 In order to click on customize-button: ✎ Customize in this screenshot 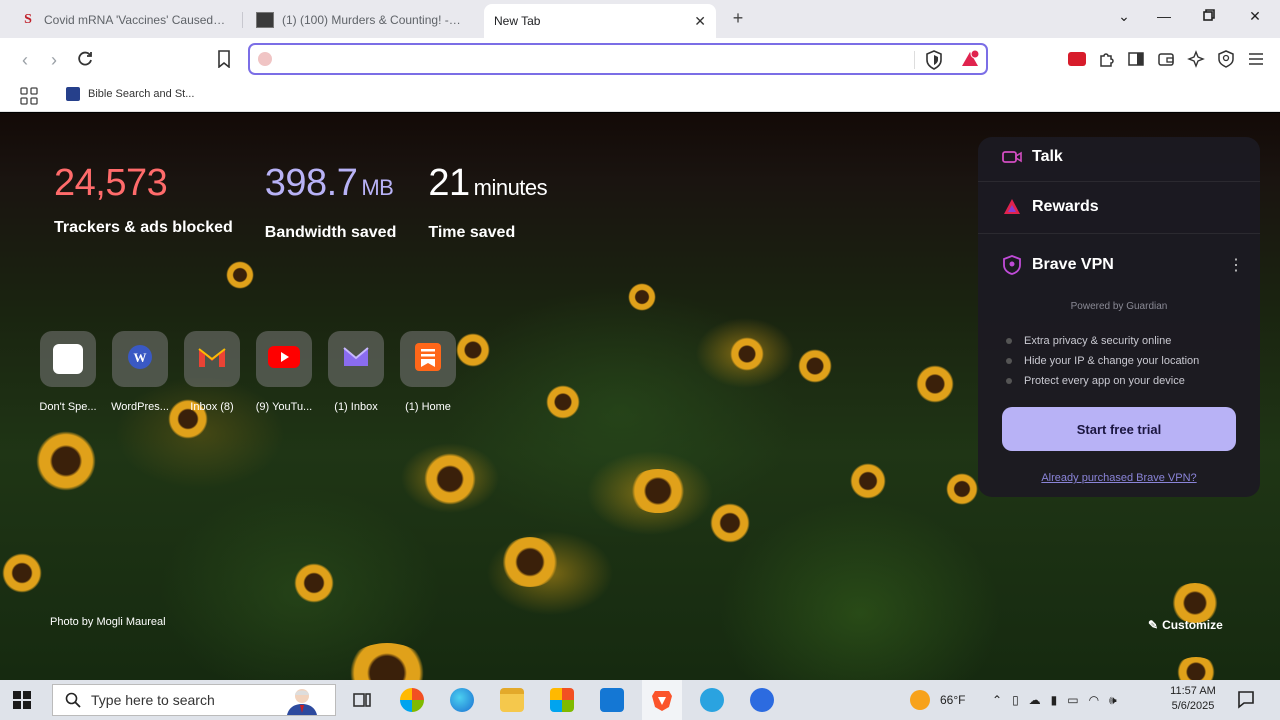, I will do `click(1185, 625)`.